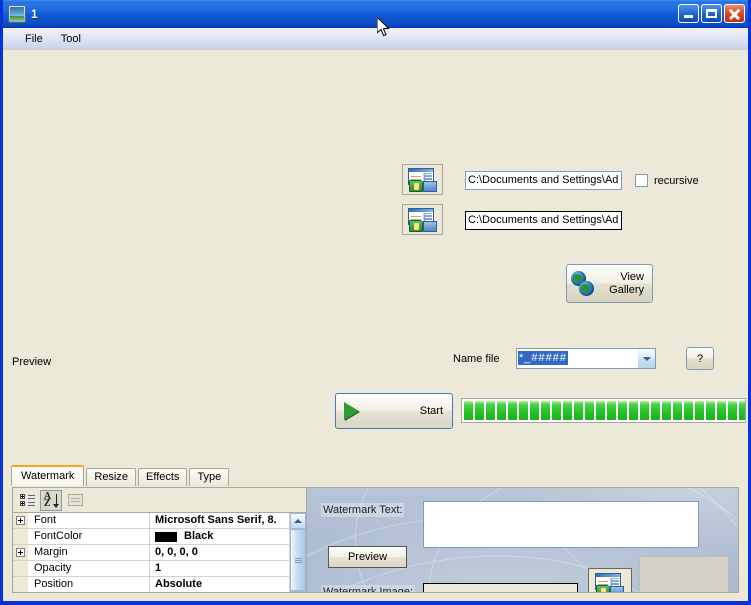  I want to click on scroll-up-icon, so click(298, 521).